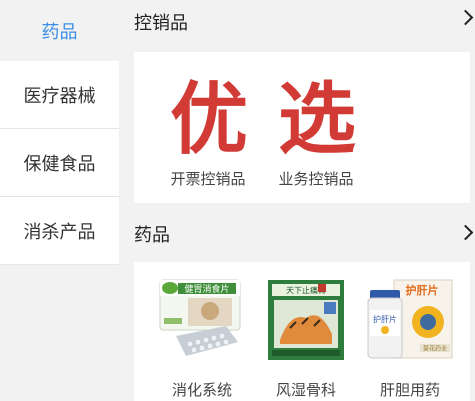 This screenshot has height=401, width=475. I want to click on drug-category-label: 肝胆用药, so click(409, 390).